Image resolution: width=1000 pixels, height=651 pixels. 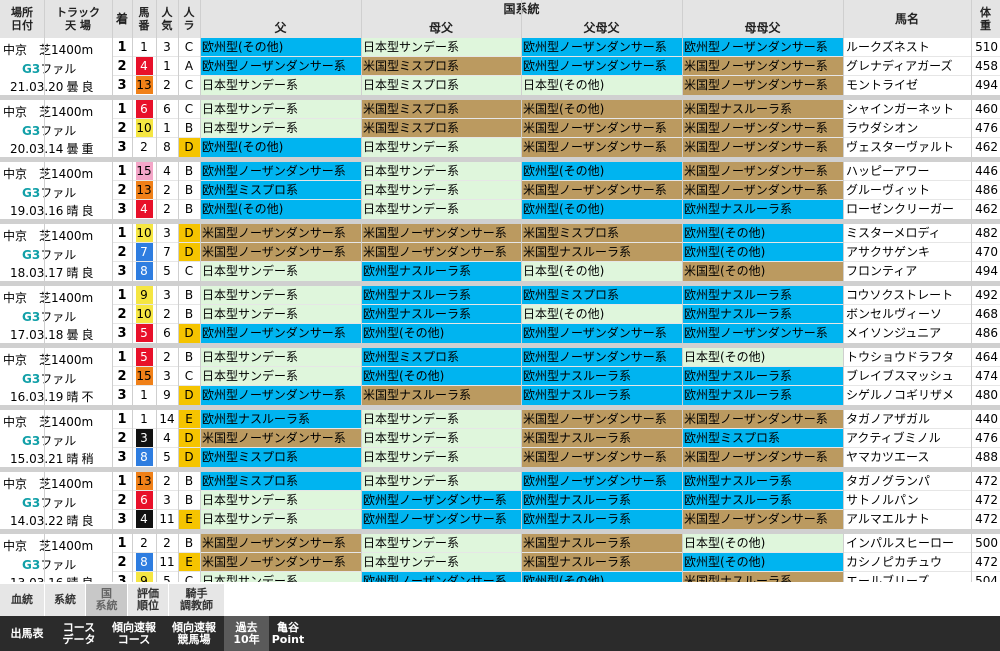 What do you see at coordinates (907, 376) in the screenshot?
I see `horse-name: ブレイブスマッシュ` at bounding box center [907, 376].